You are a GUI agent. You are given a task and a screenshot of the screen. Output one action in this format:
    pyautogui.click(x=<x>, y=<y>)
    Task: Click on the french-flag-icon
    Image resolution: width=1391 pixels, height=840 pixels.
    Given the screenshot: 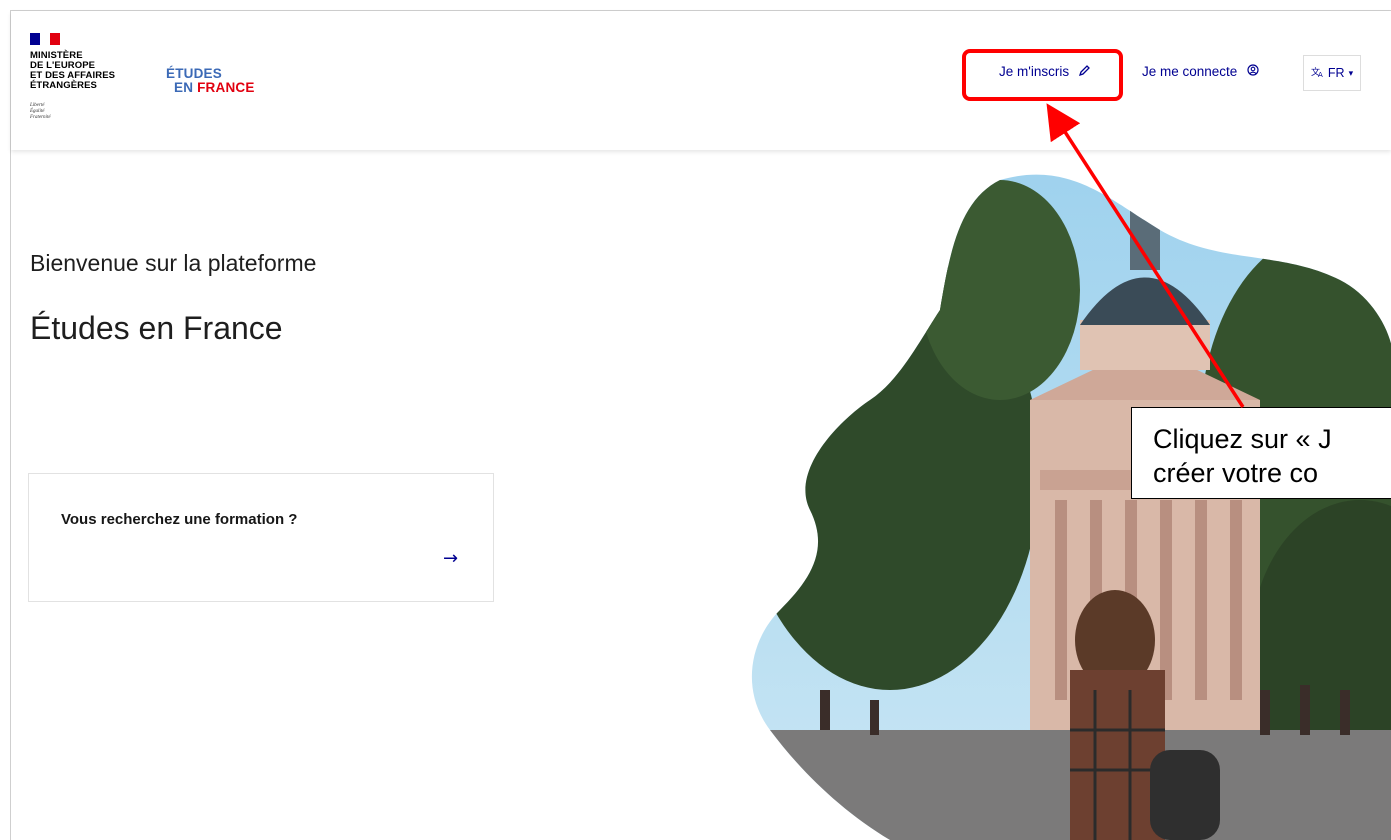 What is the action you would take?
    pyautogui.click(x=45, y=39)
    